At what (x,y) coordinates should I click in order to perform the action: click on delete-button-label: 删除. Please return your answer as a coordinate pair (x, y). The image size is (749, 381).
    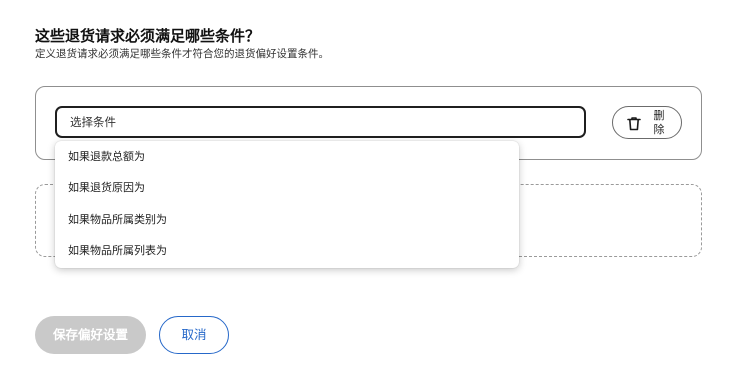
    Looking at the image, I should click on (659, 122).